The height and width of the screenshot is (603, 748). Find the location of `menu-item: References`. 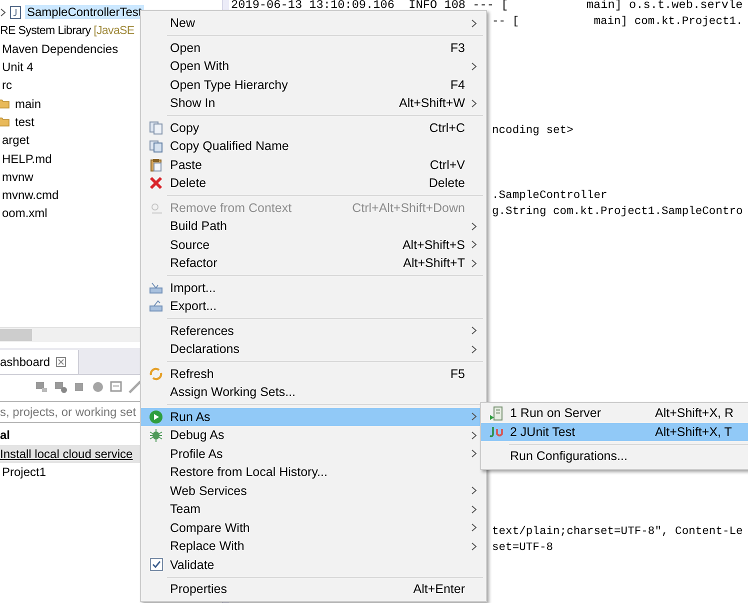

menu-item: References is located at coordinates (313, 331).